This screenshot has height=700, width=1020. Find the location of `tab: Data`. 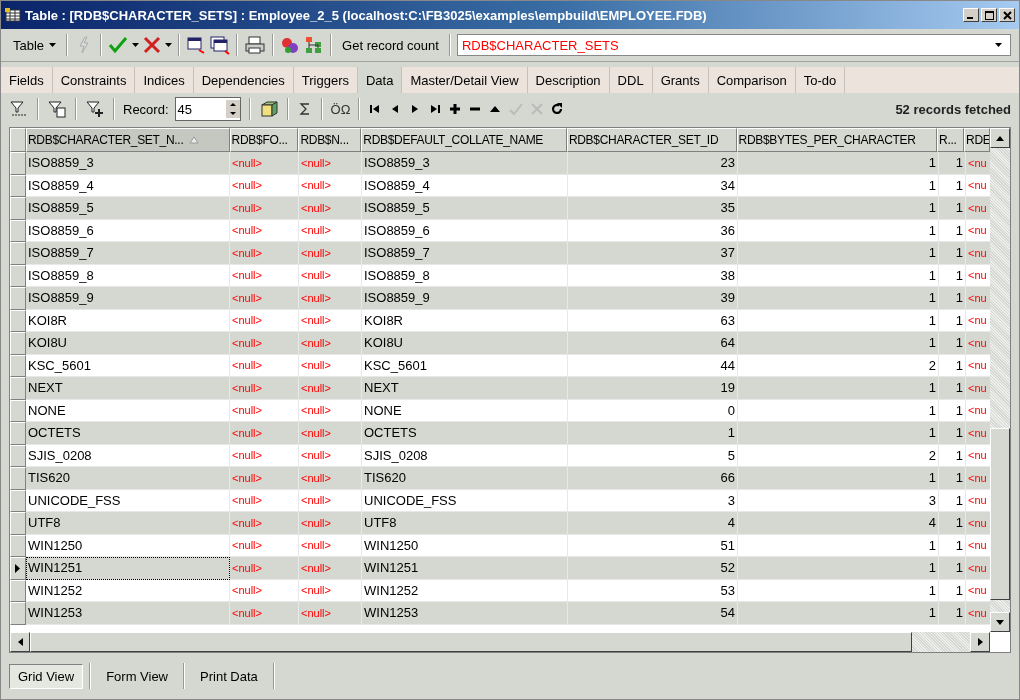

tab: Data is located at coordinates (380, 80).